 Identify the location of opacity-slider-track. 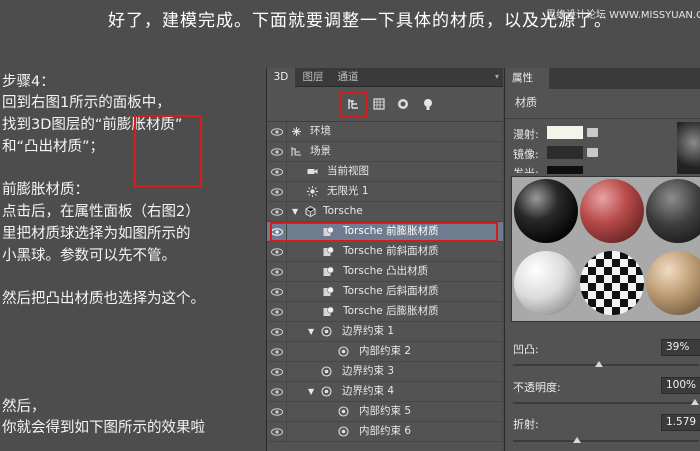
(606, 403).